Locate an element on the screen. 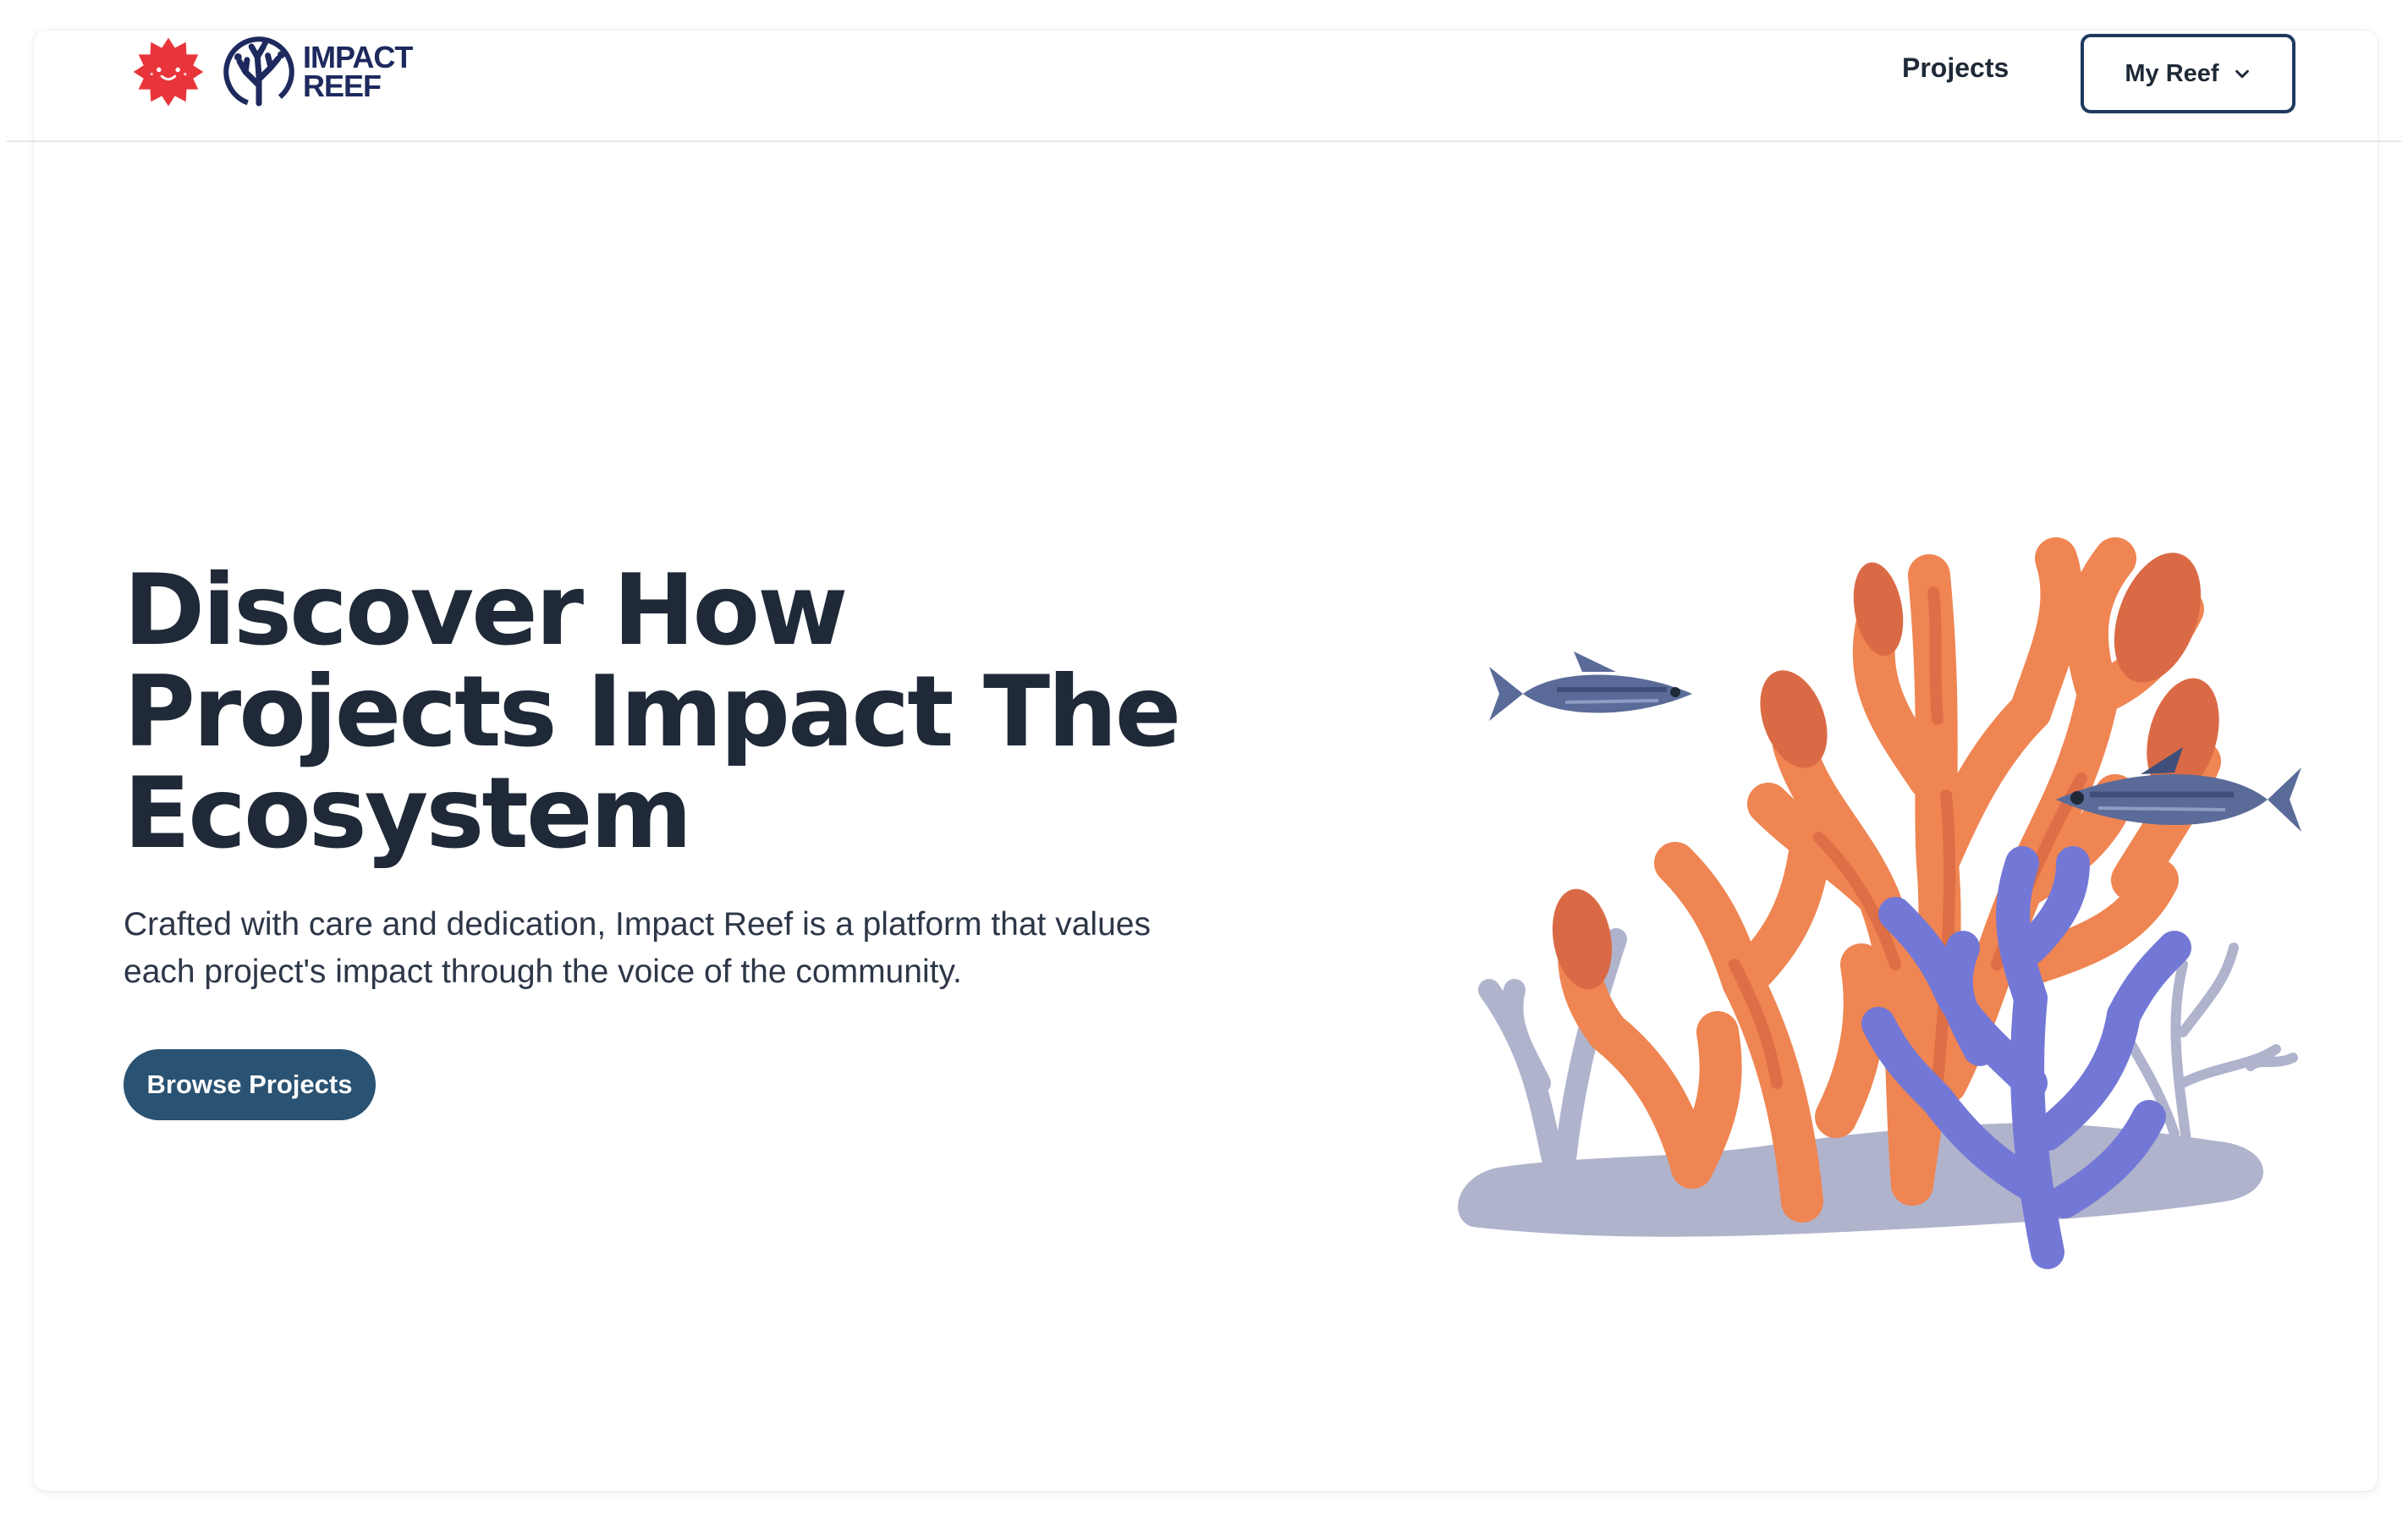  browse-projects-button: Browse Projects is located at coordinates (250, 1085).